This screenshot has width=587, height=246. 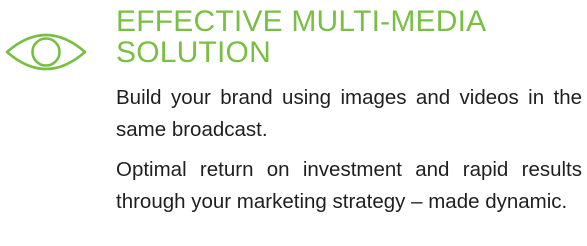 I want to click on feature-title-line-1: EFFECTIVE MULTI-MEDIA, so click(x=301, y=21).